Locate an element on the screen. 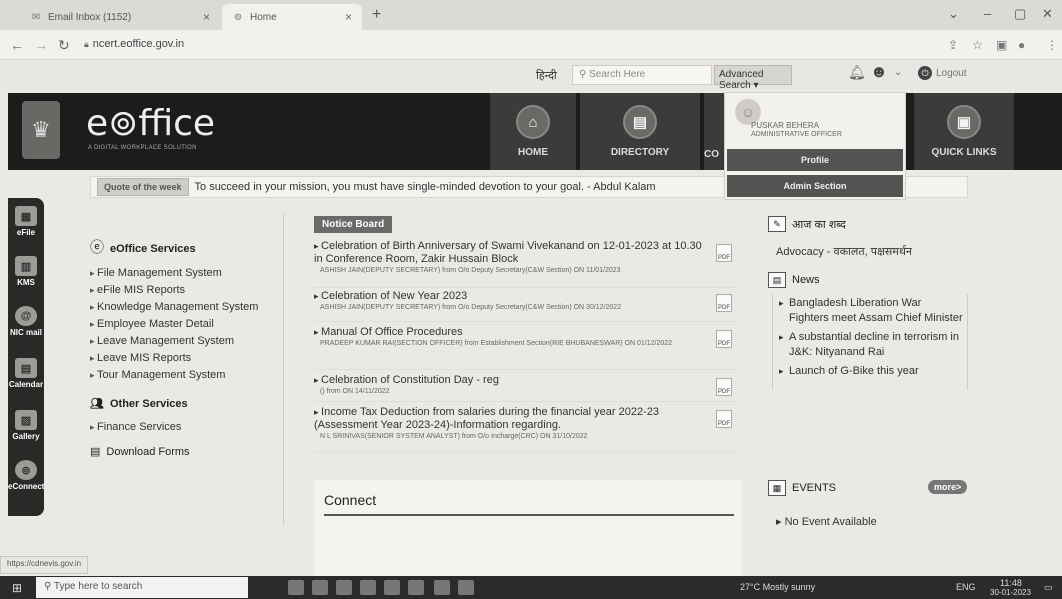 Image resolution: width=1062 pixels, height=599 pixels. menu-icon: ⋮ is located at coordinates (1052, 45).